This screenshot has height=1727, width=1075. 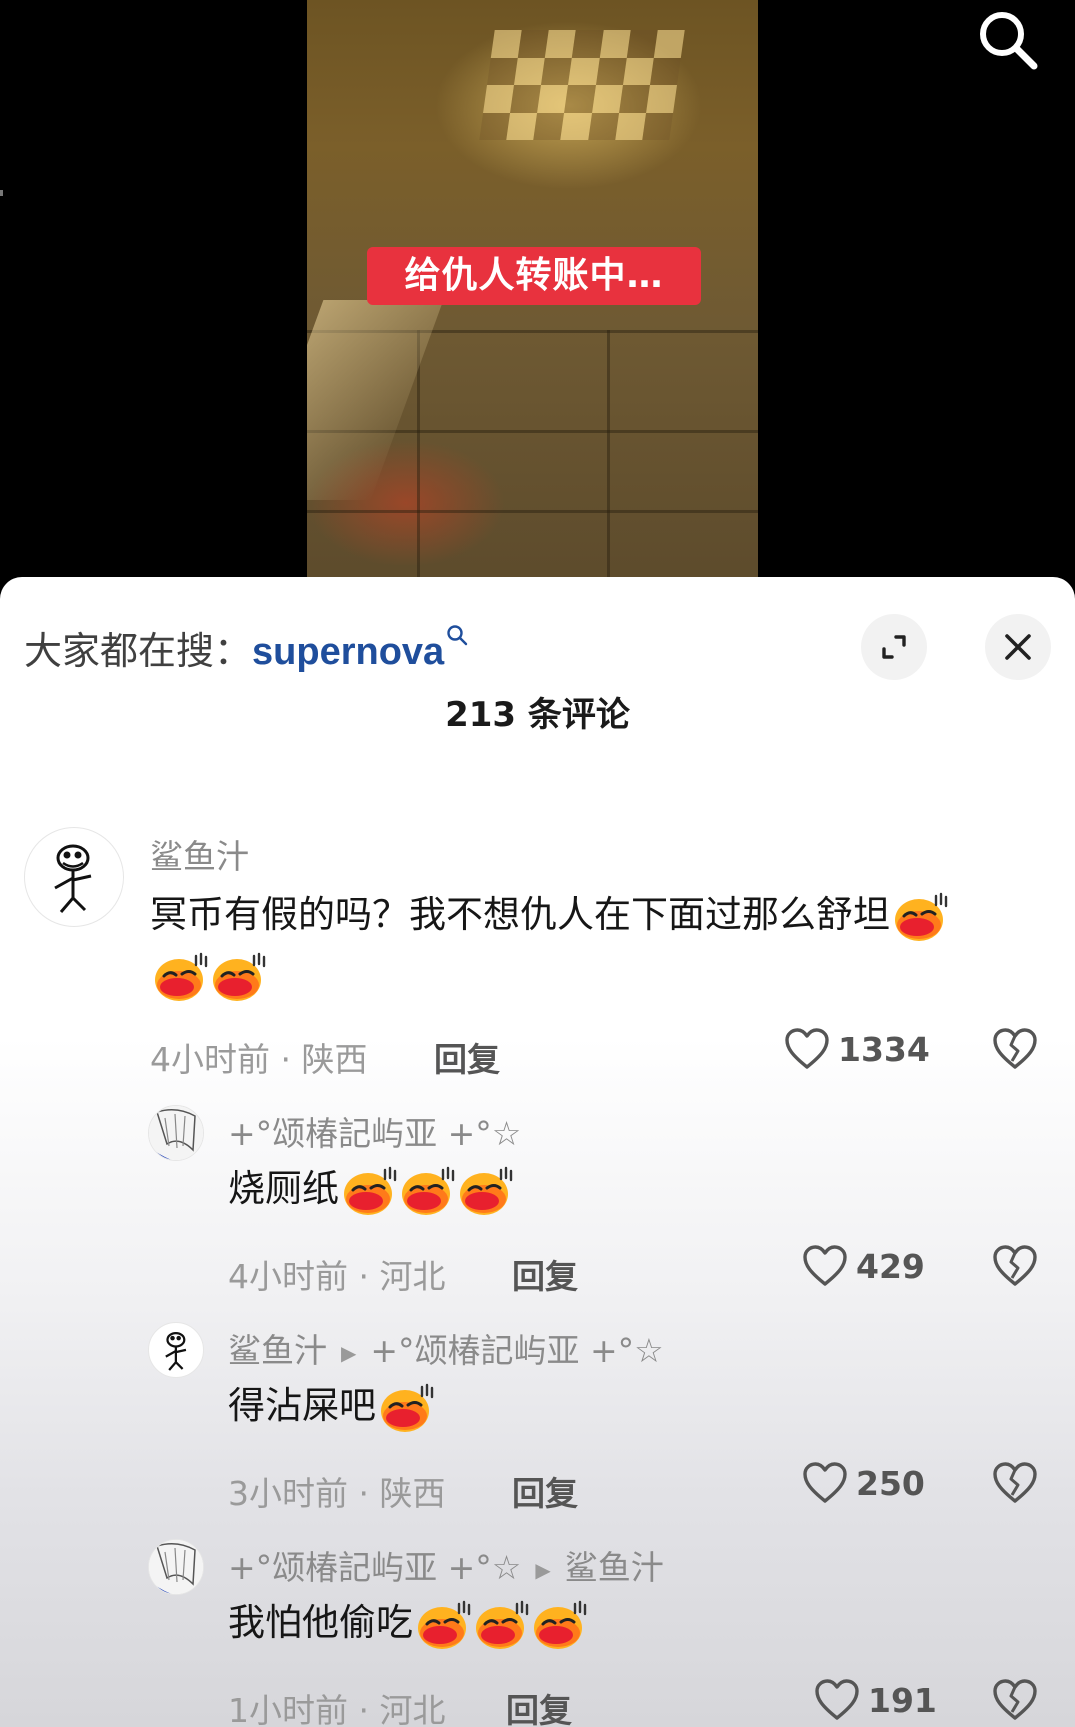 What do you see at coordinates (1, 193) in the screenshot?
I see `edge-marker` at bounding box center [1, 193].